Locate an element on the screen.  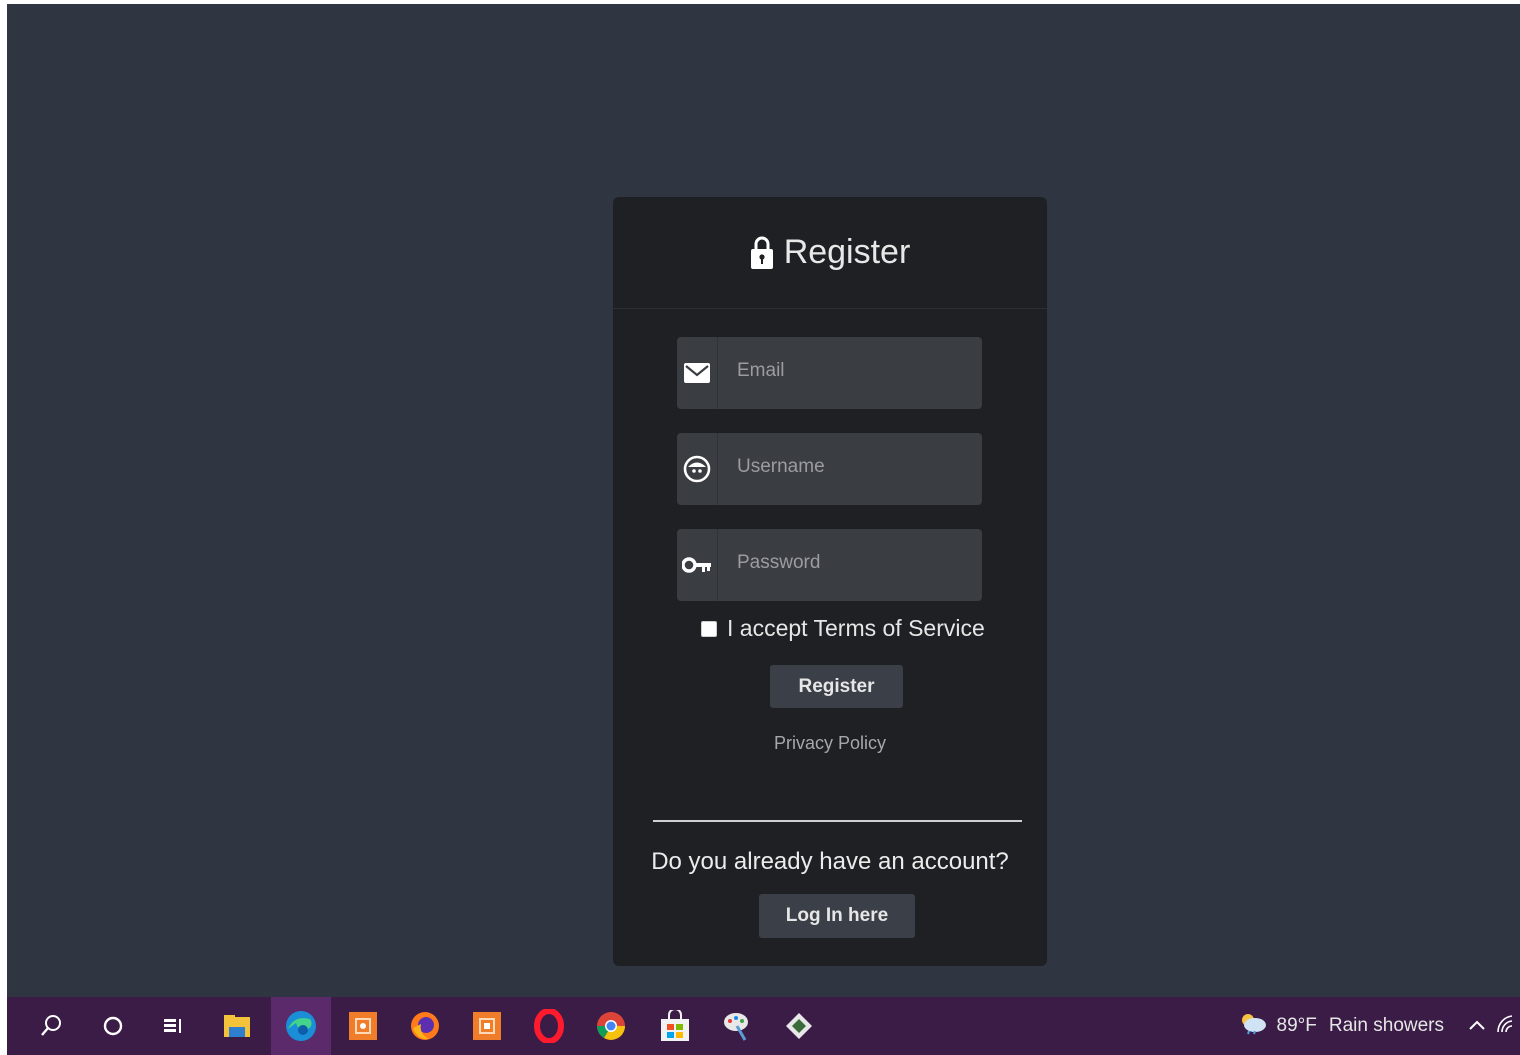
chrome-icon is located at coordinates (611, 1026).